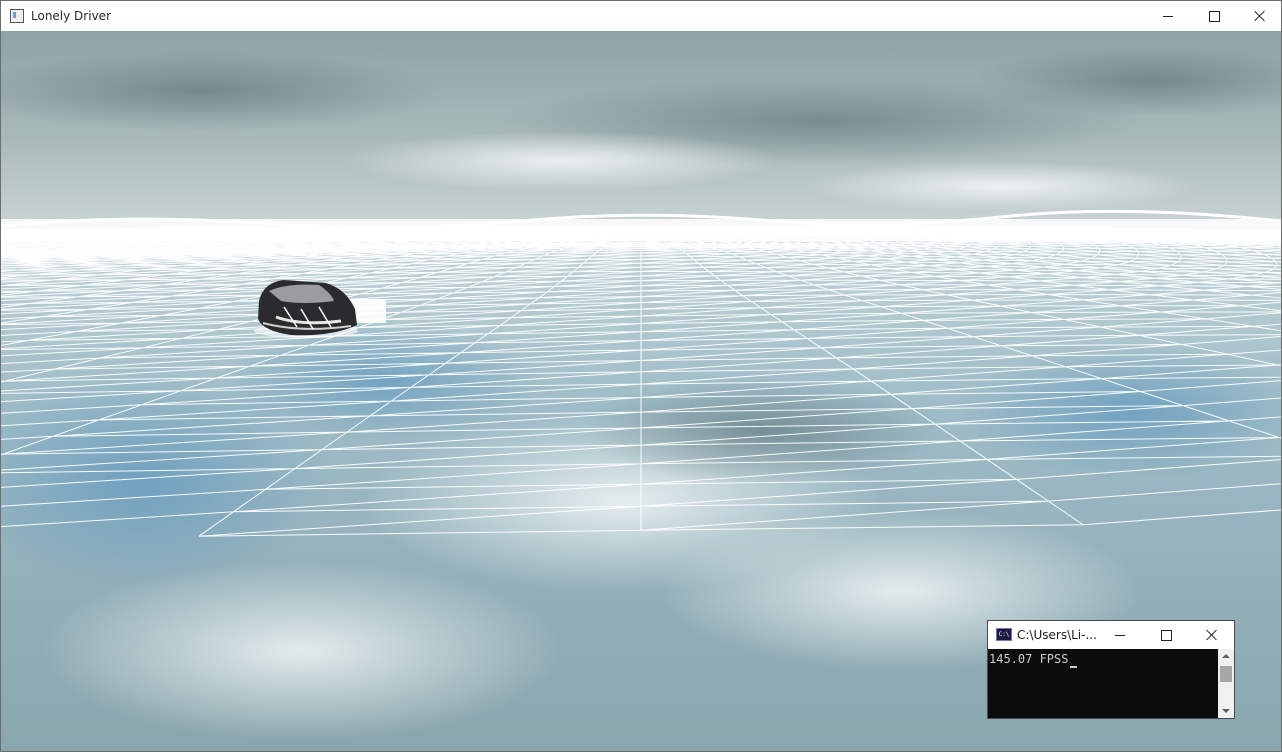 This screenshot has height=752, width=1282. I want to click on console-scrollbar, so click(1226, 683).